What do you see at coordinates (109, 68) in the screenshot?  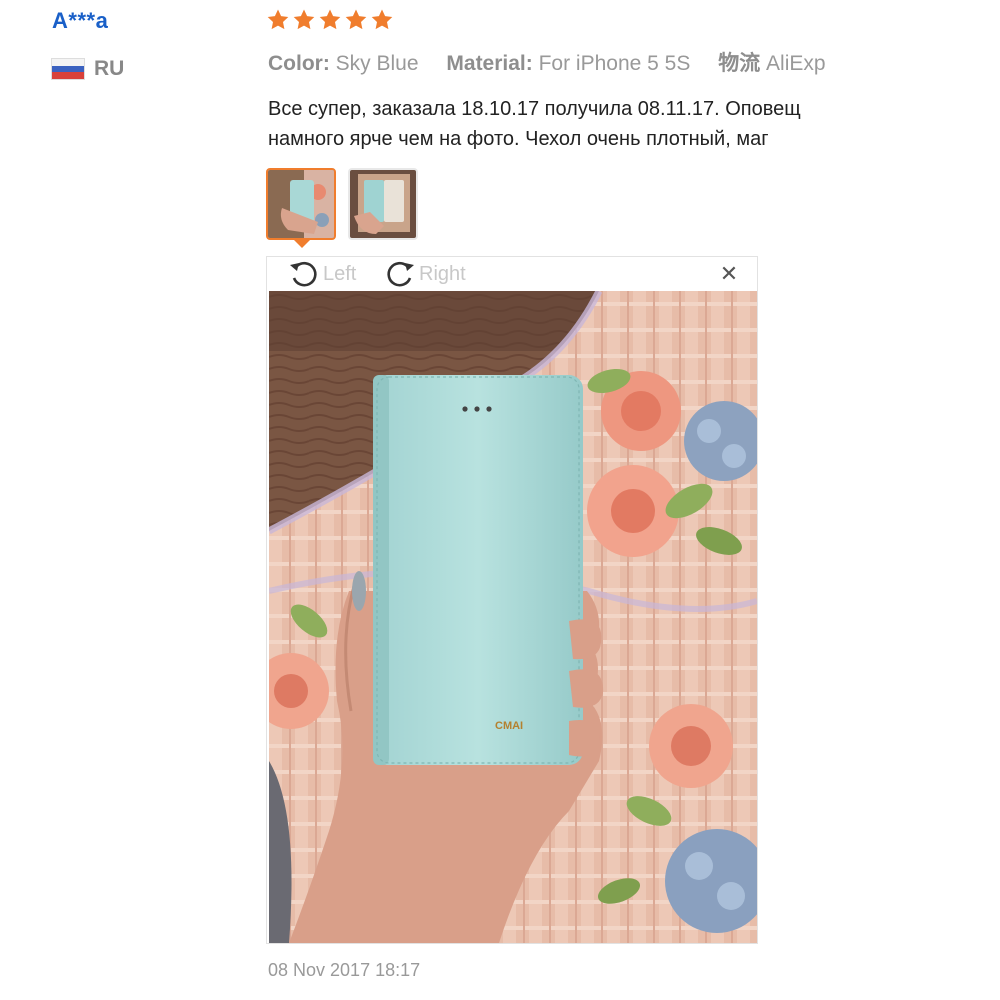 I see `country-code: RU` at bounding box center [109, 68].